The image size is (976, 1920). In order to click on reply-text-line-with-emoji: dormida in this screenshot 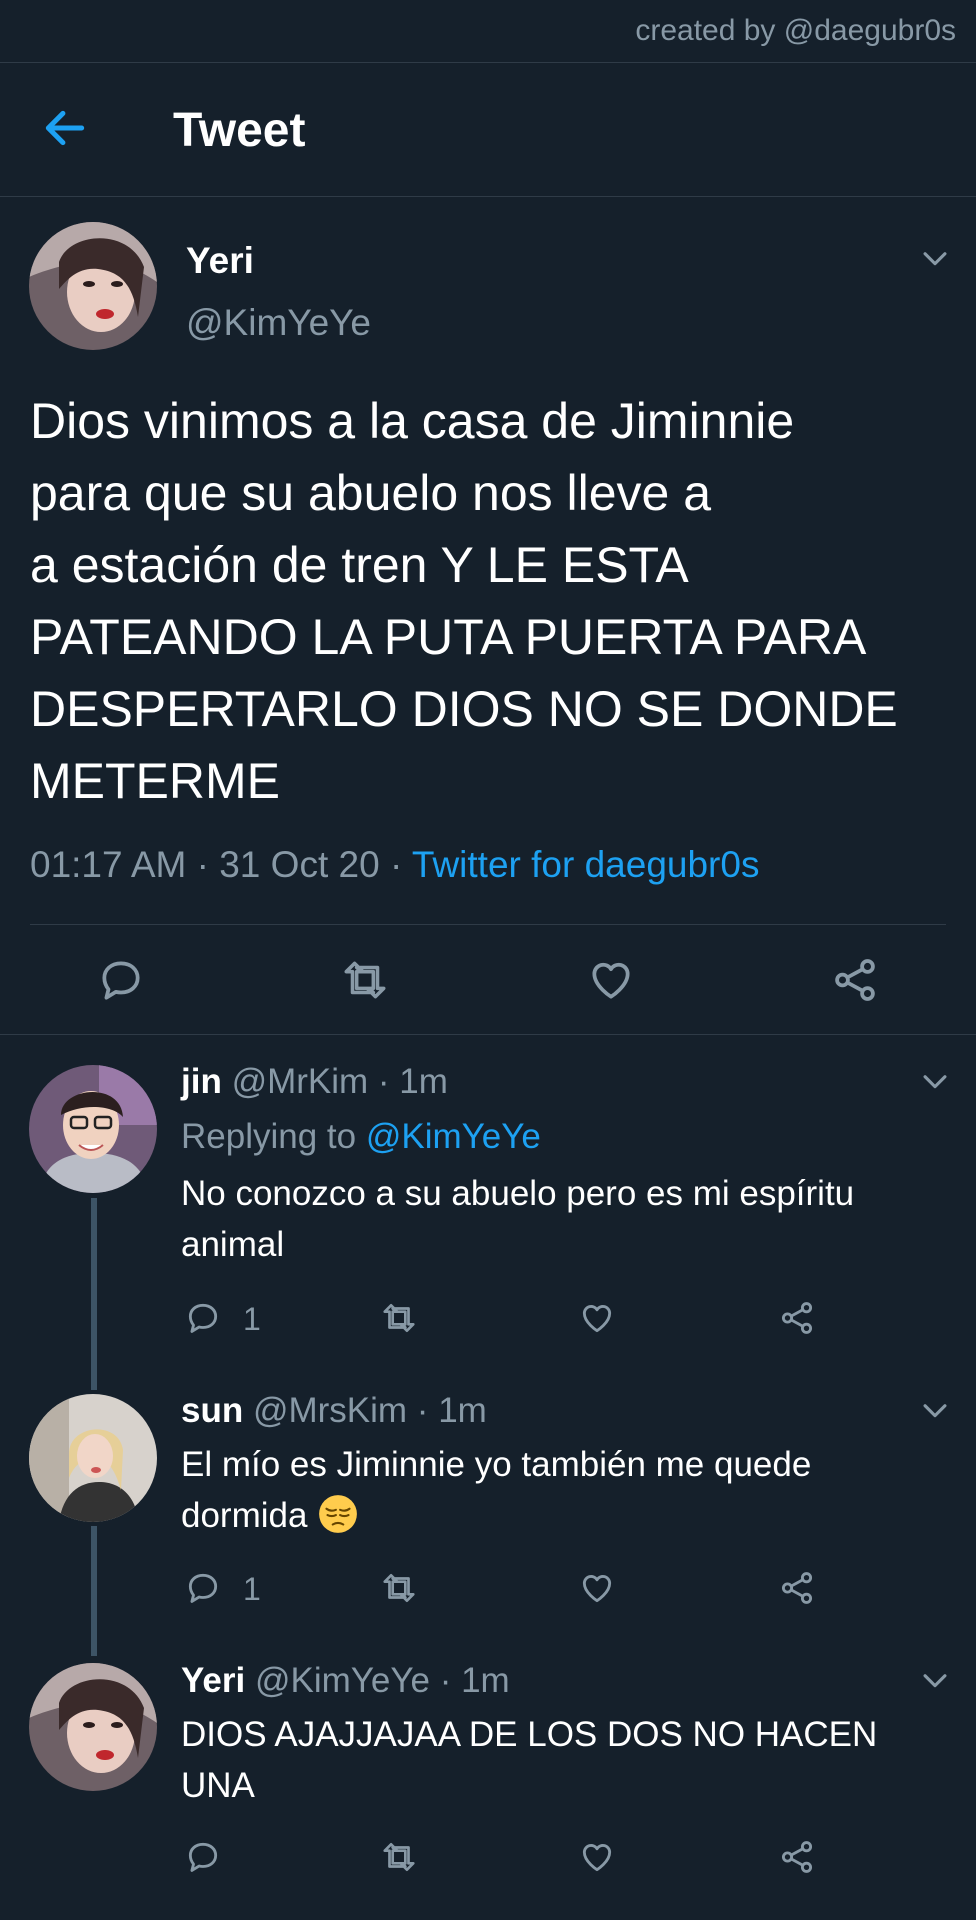, I will do `click(571, 1515)`.